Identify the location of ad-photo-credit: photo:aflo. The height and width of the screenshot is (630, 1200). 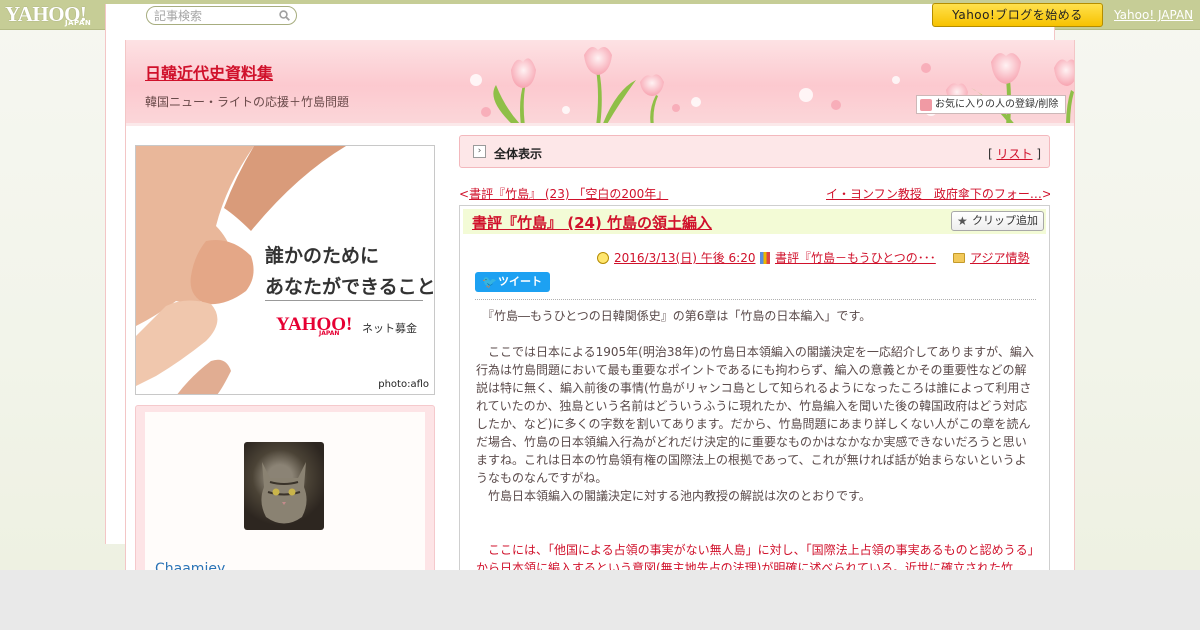
(403, 384).